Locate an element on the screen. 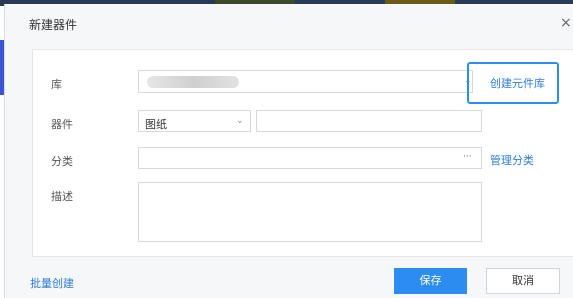 The image size is (573, 298). batch-create-link: 批量创建 is located at coordinates (52, 283).